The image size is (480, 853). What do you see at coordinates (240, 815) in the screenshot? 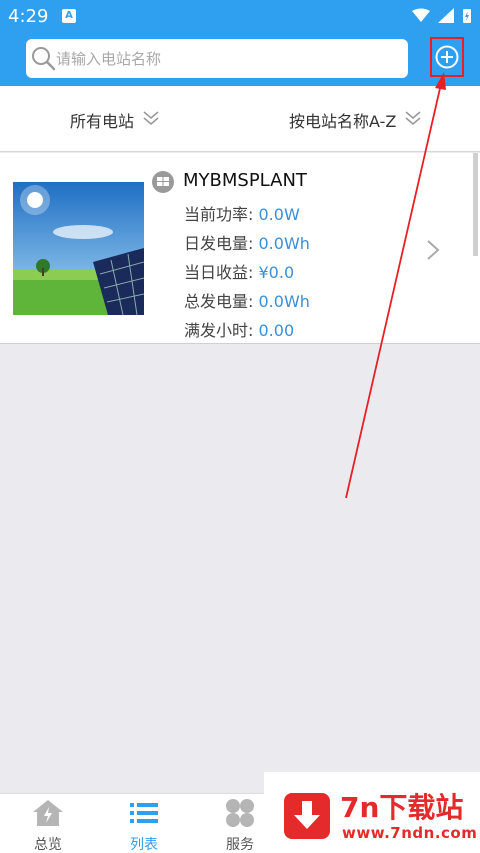
I see `service-icon` at bounding box center [240, 815].